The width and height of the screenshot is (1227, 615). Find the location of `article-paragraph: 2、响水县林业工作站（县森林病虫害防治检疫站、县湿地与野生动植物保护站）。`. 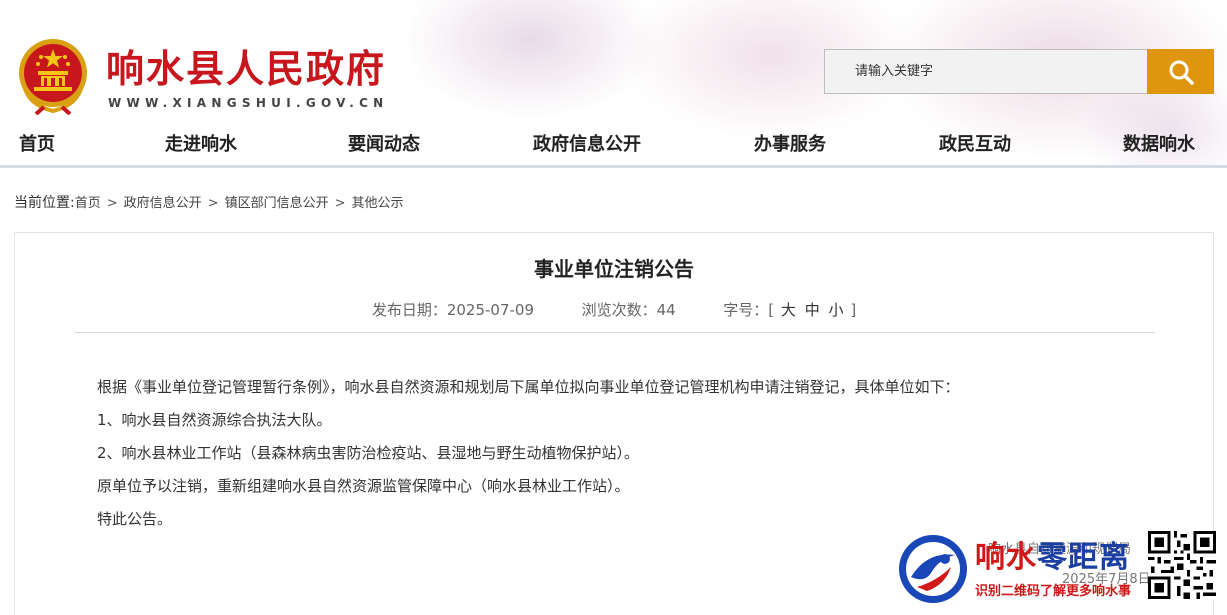

article-paragraph: 2、响水县林业工作站（县森林病虫害防治检疫站、县湿地与野生动植物保护站）。 is located at coordinates (368, 453).